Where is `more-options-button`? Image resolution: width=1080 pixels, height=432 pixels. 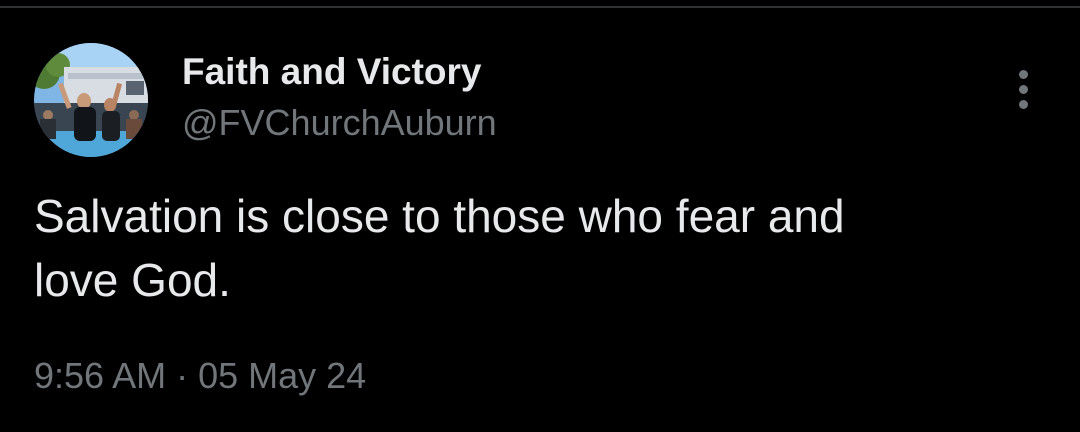
more-options-button is located at coordinates (1023, 89).